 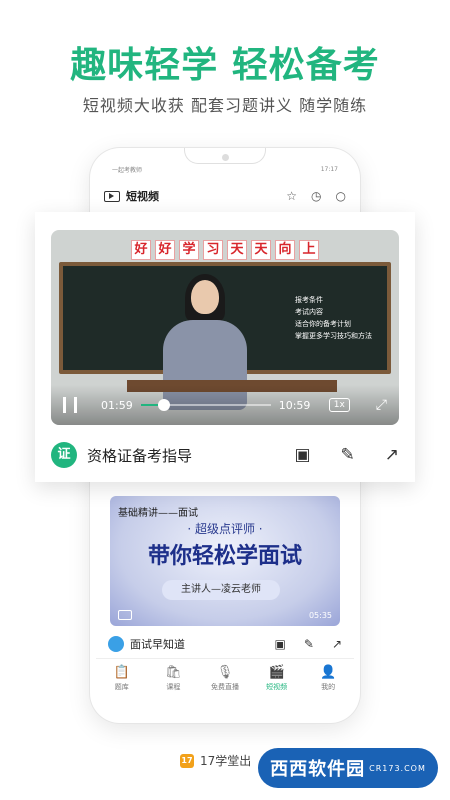 I want to click on tab-profile: 👤 我的, so click(x=328, y=680).